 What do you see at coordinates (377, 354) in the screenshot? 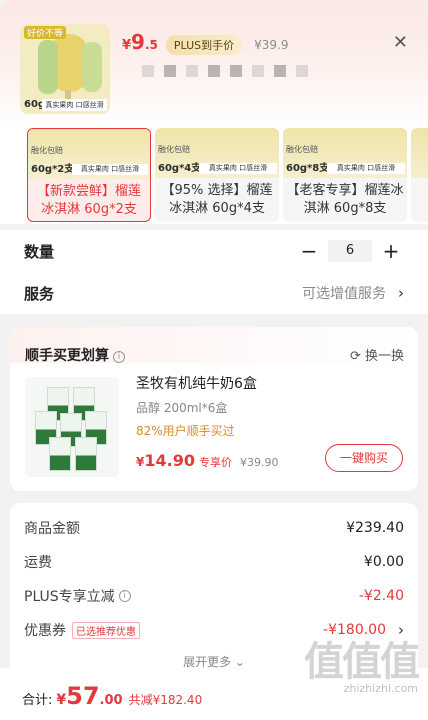
I see `refresh-button: ⟳ 换一换` at bounding box center [377, 354].